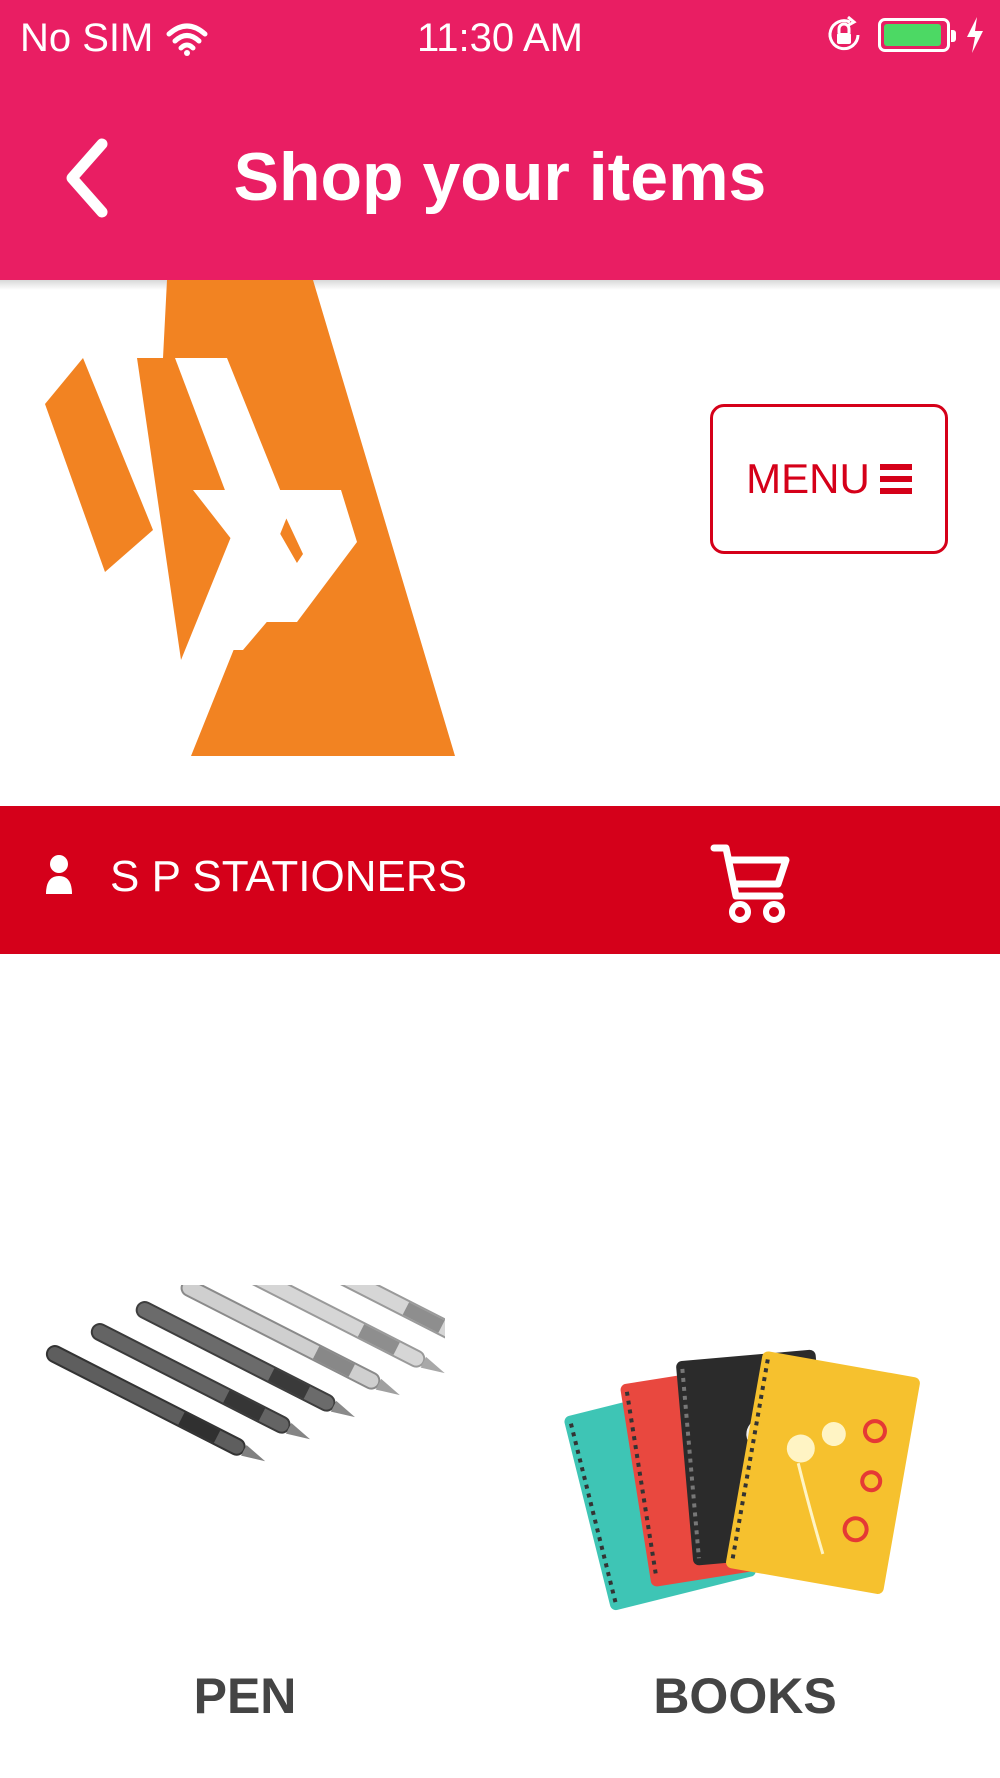 This screenshot has width=1000, height=1778. Describe the element at coordinates (808, 478) in the screenshot. I see `menu-label: MENU` at that location.